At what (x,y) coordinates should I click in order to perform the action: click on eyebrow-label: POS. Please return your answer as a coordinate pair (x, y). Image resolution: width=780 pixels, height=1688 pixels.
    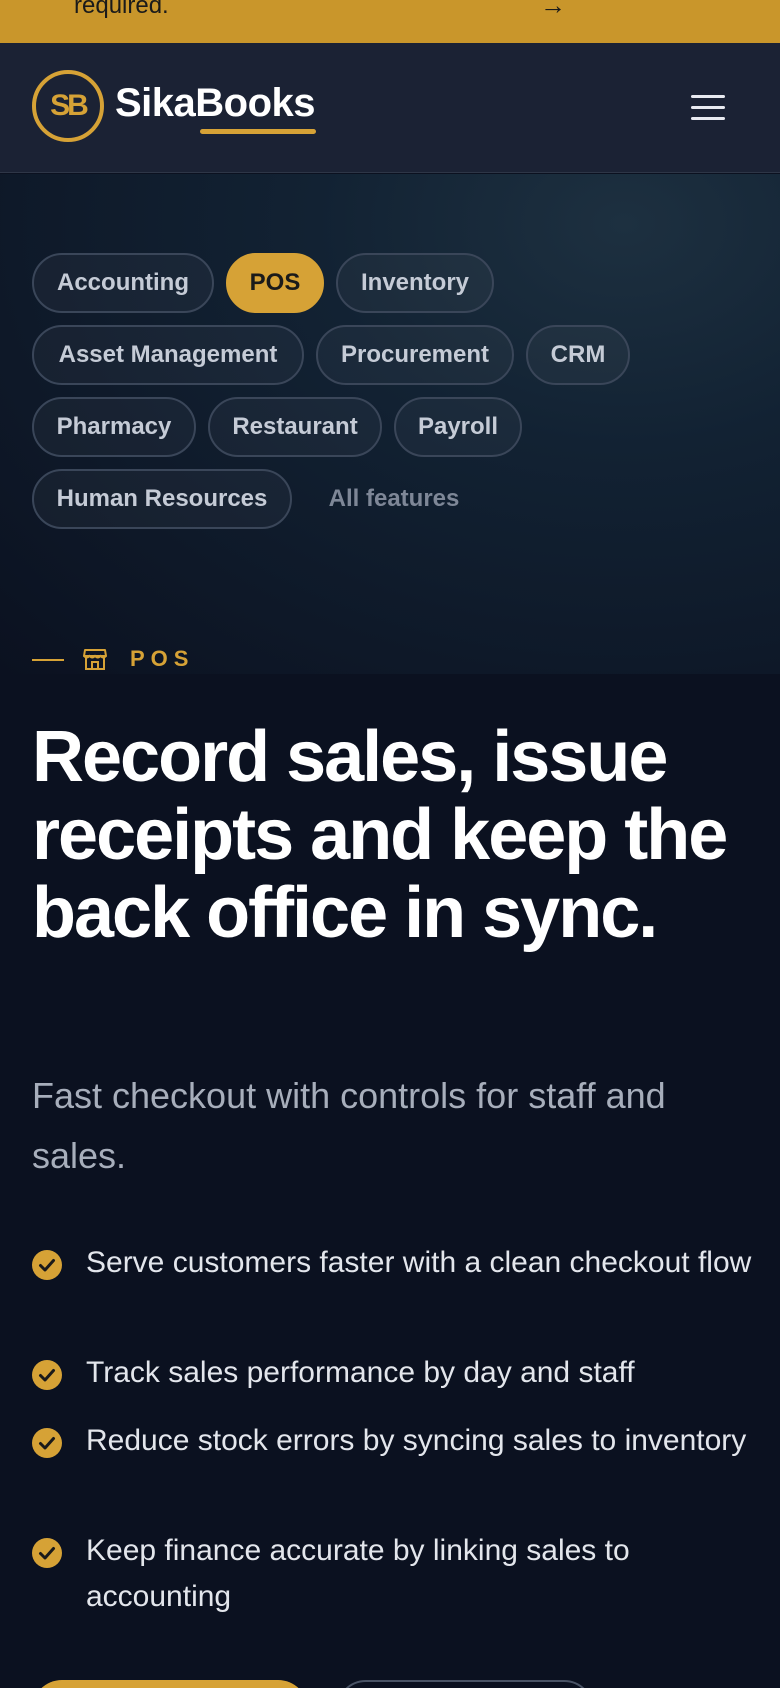
    Looking at the image, I should click on (162, 658).